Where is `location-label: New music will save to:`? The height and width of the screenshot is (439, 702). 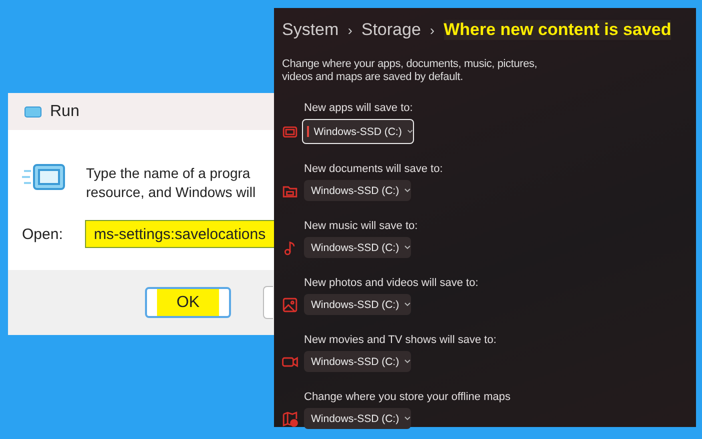 location-label: New music will save to: is located at coordinates (361, 226).